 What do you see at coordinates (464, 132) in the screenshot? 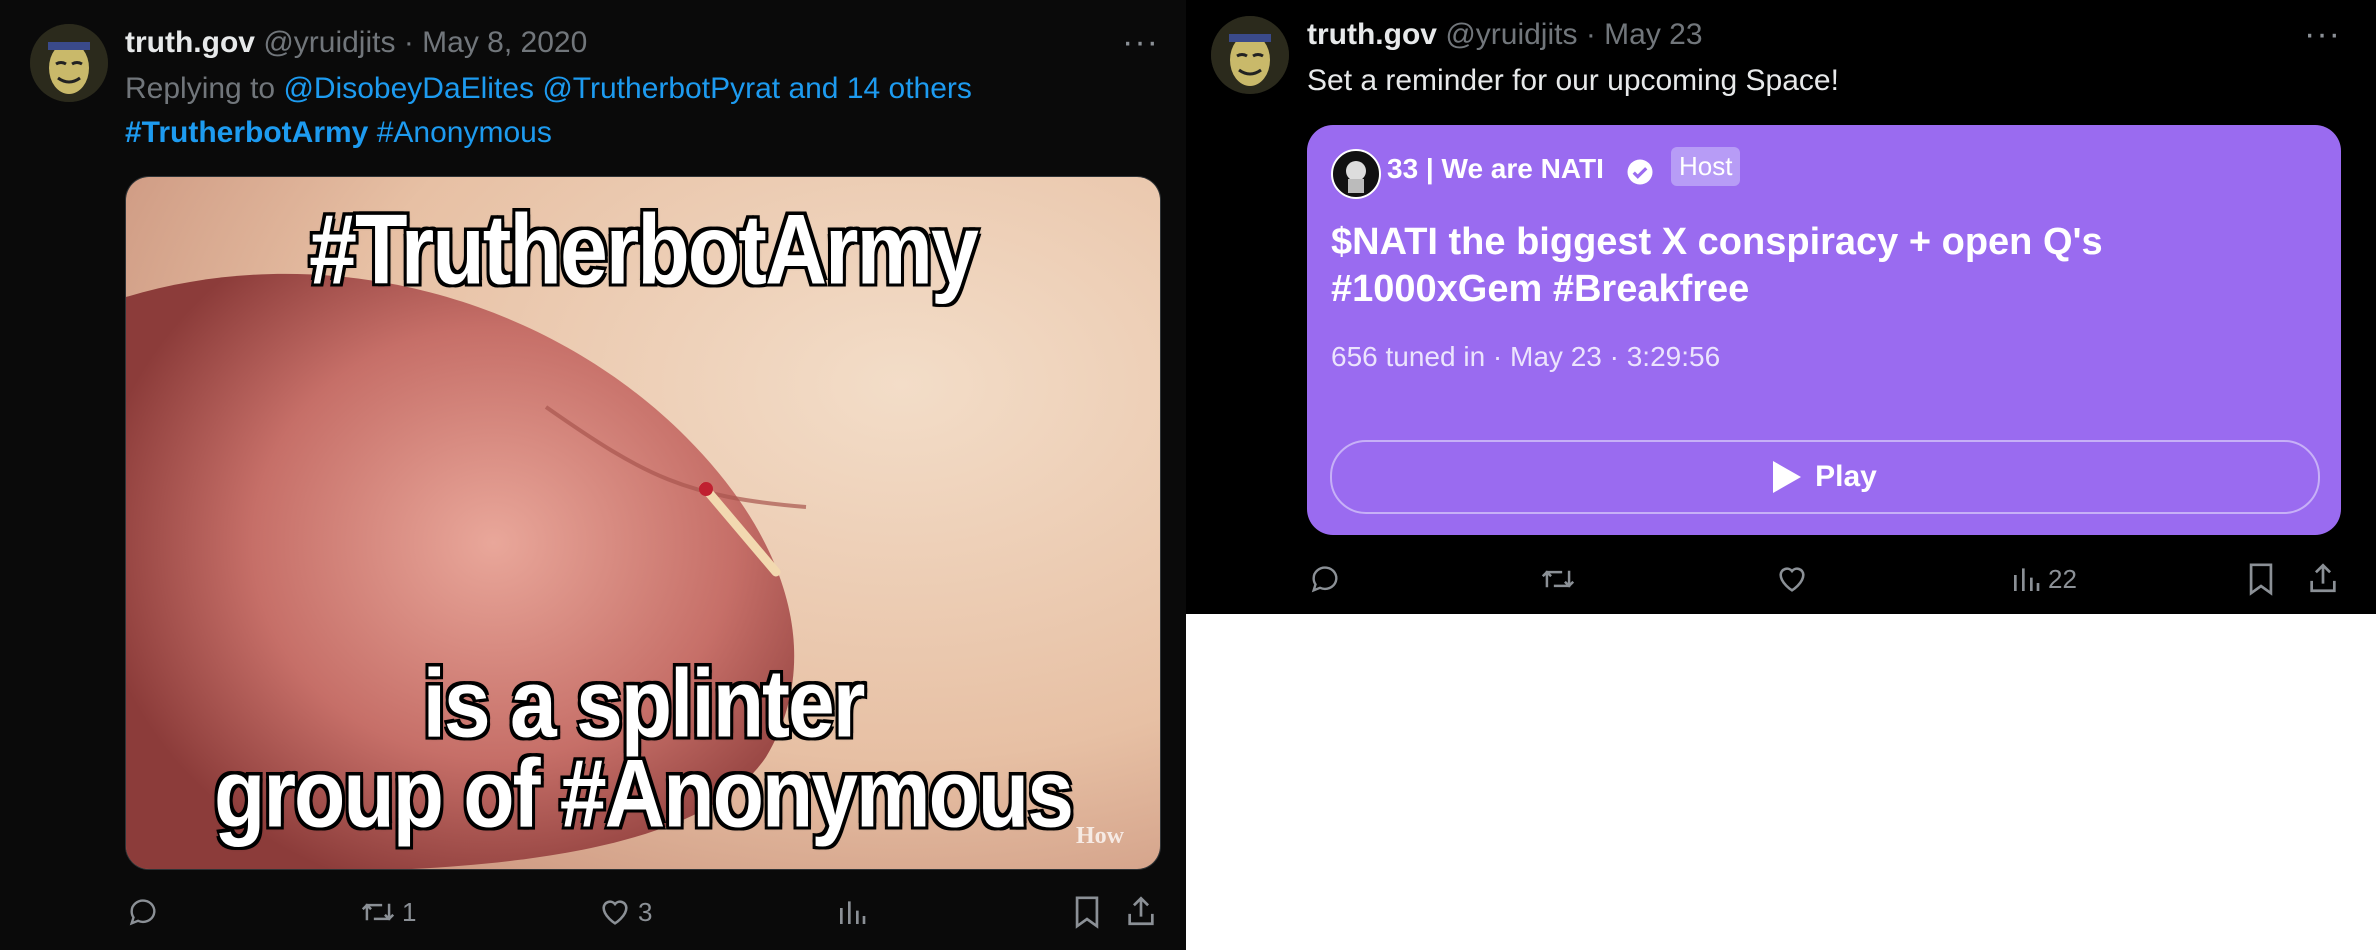
I see `hashtag-anonymous: #Anonymous` at bounding box center [464, 132].